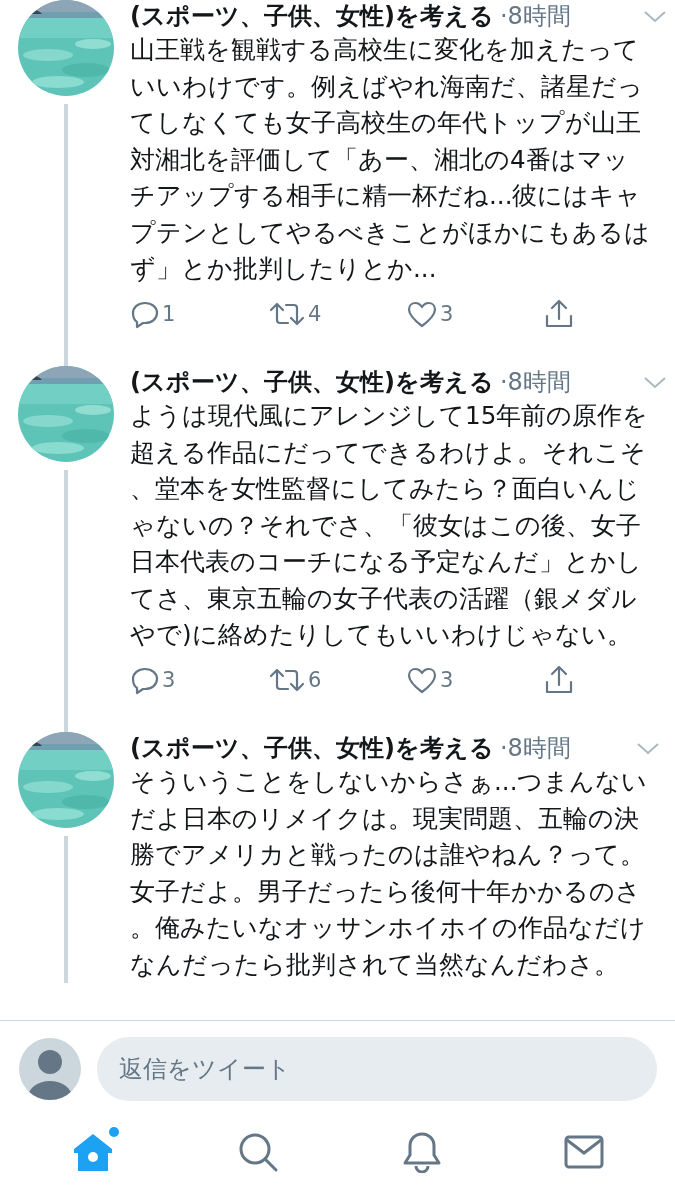 The width and height of the screenshot is (675, 1200). What do you see at coordinates (389, 873) in the screenshot?
I see `tweet-text: そういうことをしないからさぁ...つまんないだよ日本のリメイクは。現実問題、五輪の決勝でアメリカと戦ったのは誰やねん？って。女子だよ。男子だったら後何十年かかるのさ。俺みたいなオッサンホイホイの作品なだけなんだったら批判されて当然なんだわさ。` at bounding box center [389, 873].